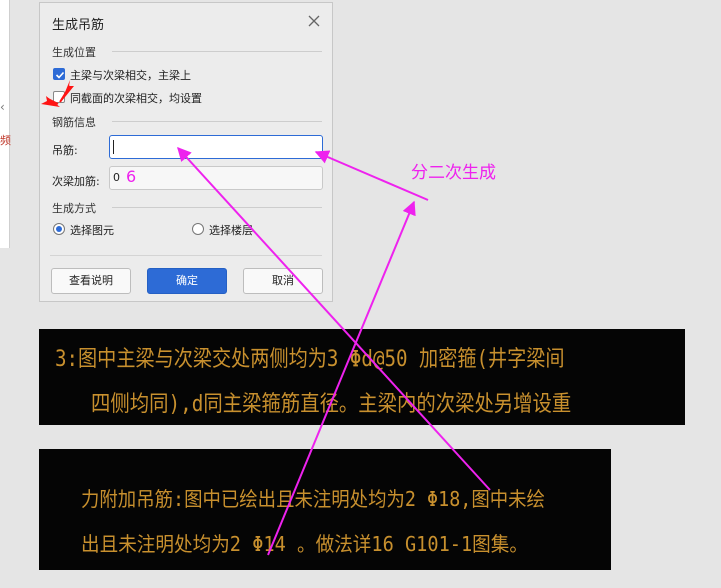  Describe the element at coordinates (78, 25) in the screenshot. I see `dialog-title: 生成吊筋` at that location.